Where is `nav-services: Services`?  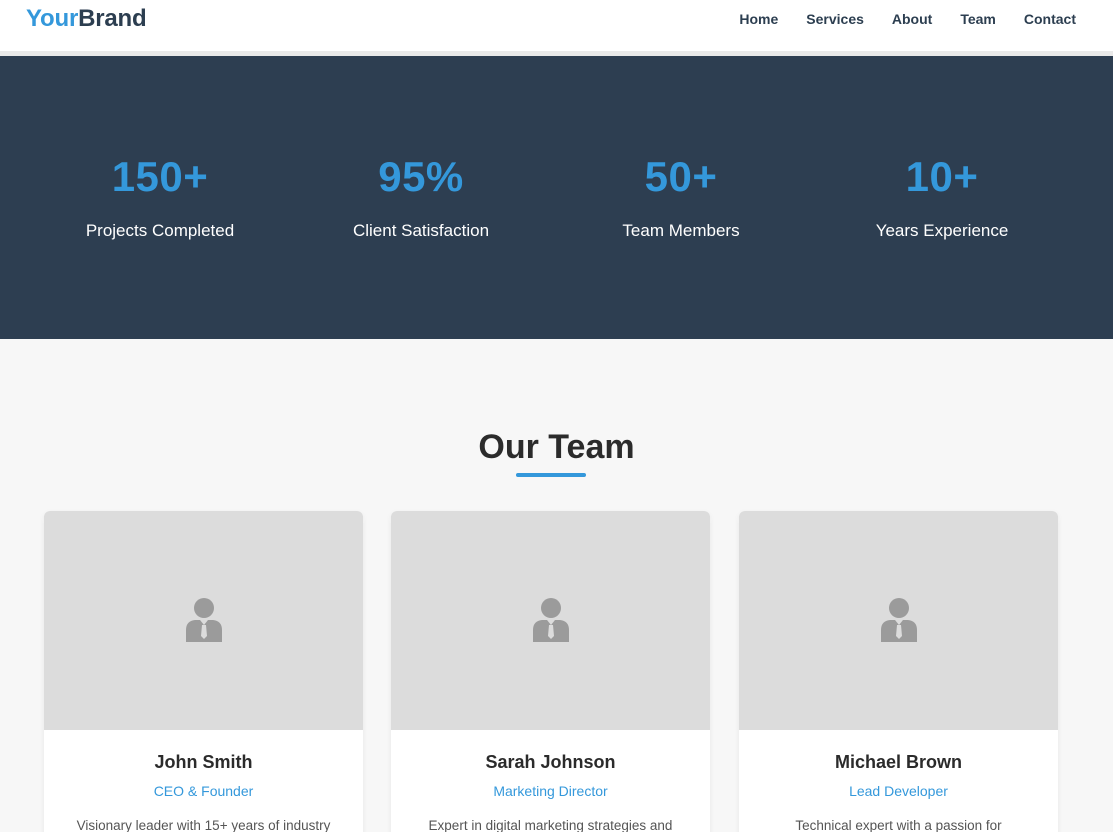 nav-services: Services is located at coordinates (835, 19).